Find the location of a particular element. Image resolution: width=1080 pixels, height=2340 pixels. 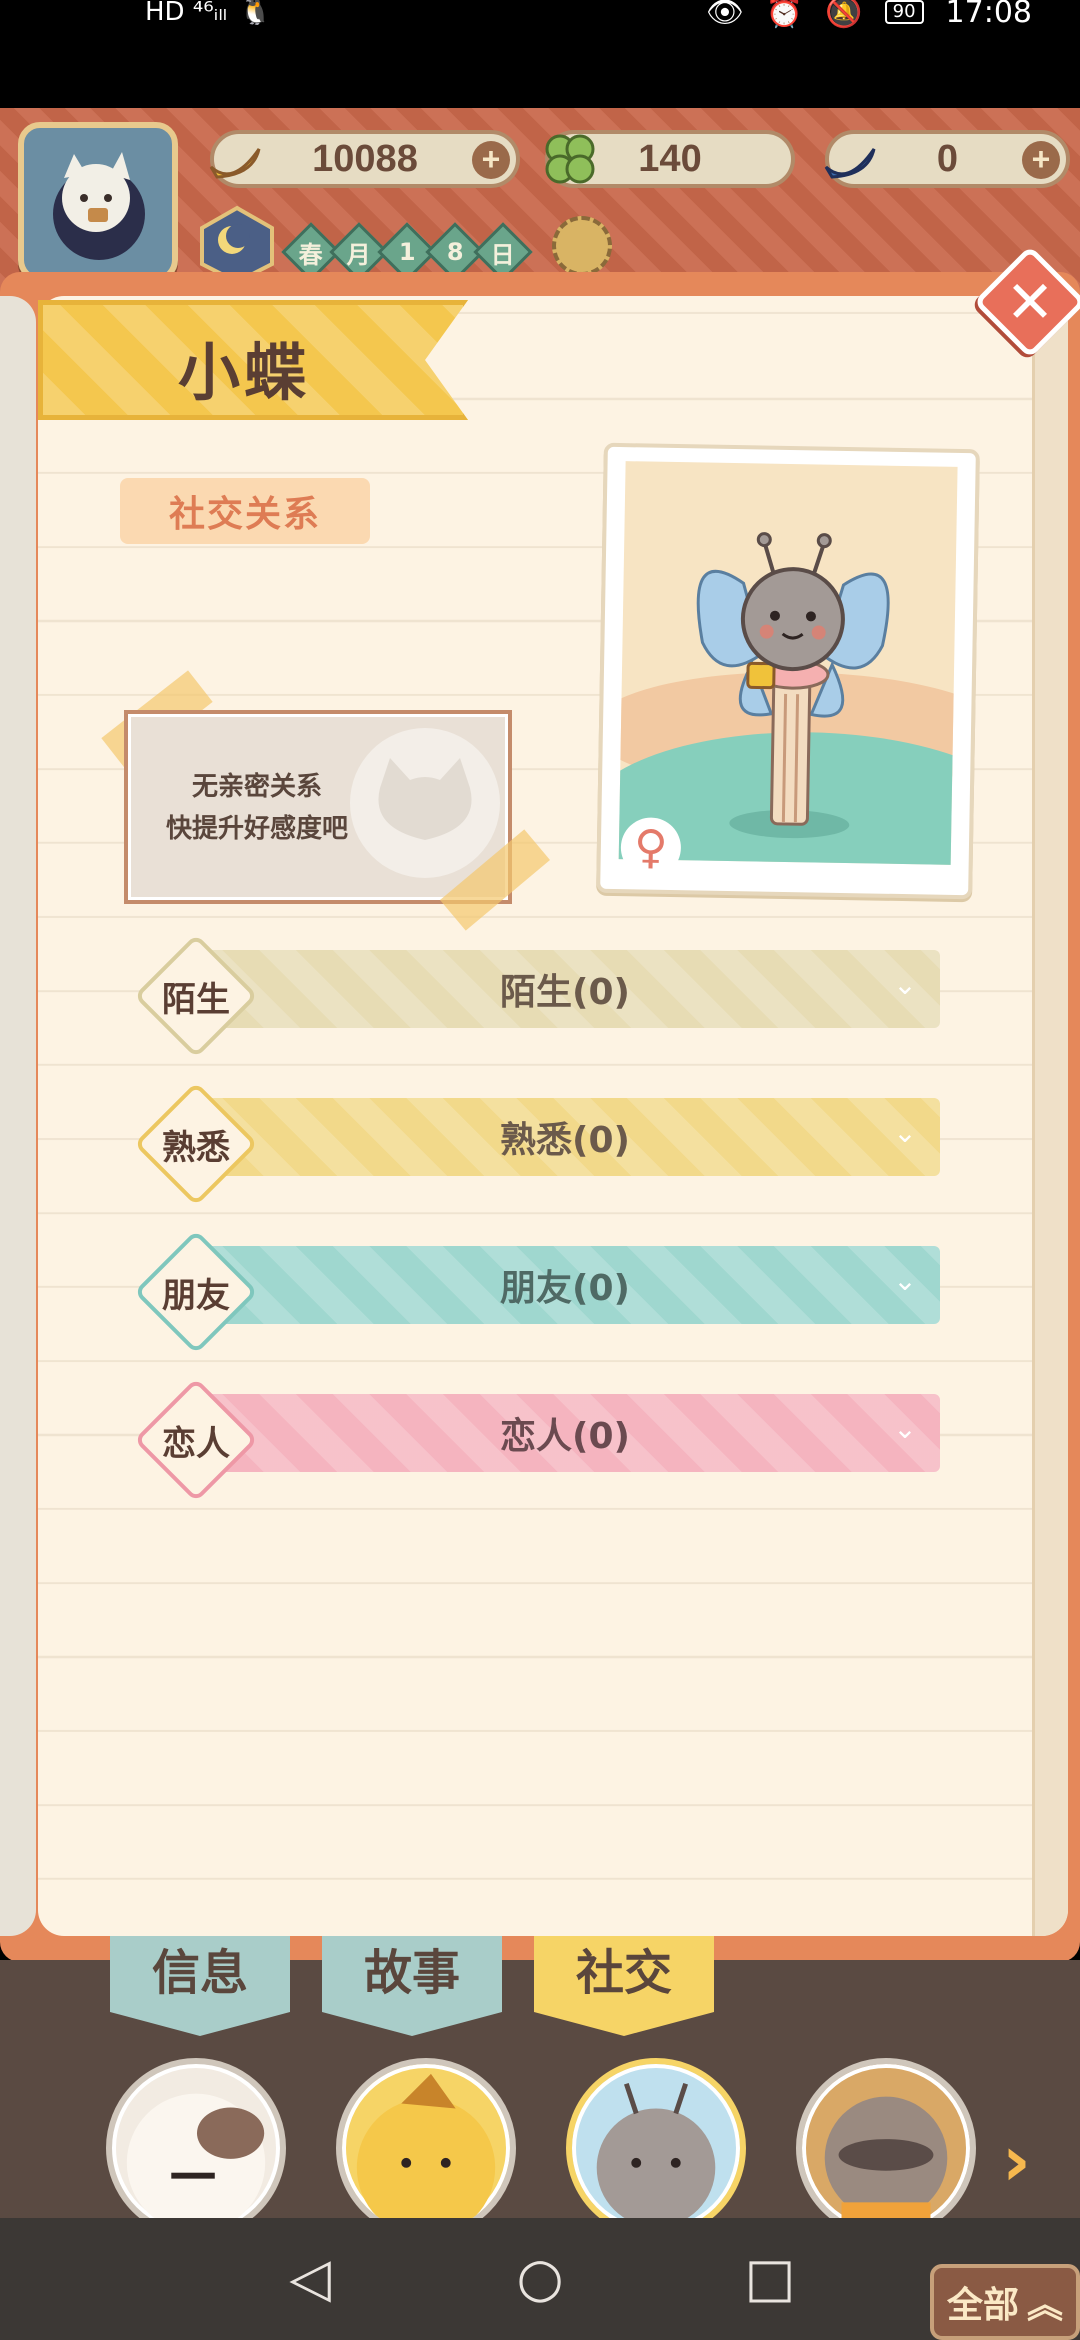

blue-banana-icon is located at coordinates (850, 159).